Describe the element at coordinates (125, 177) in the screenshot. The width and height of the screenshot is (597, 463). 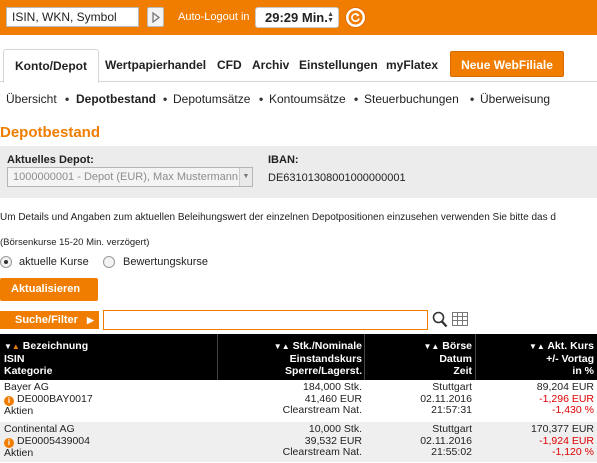
I see `depot-select-value: 1000000001 - Depot (EUR), Max Mustermann` at that location.